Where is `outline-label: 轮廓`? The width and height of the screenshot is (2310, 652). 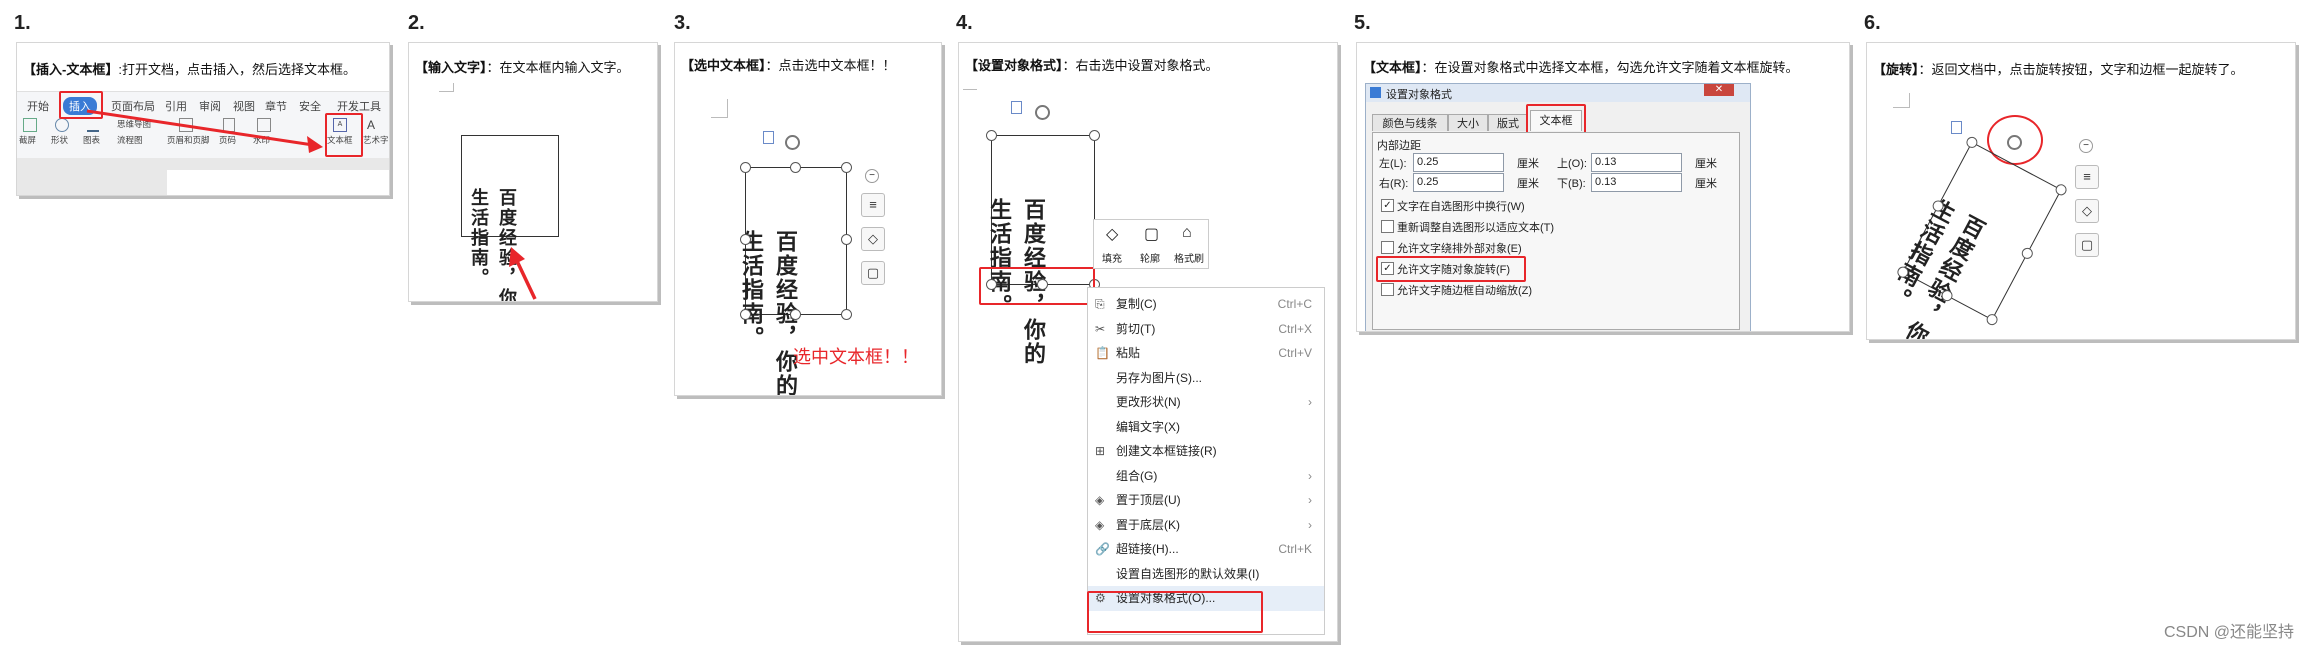 outline-label: 轮廓 is located at coordinates (1150, 257).